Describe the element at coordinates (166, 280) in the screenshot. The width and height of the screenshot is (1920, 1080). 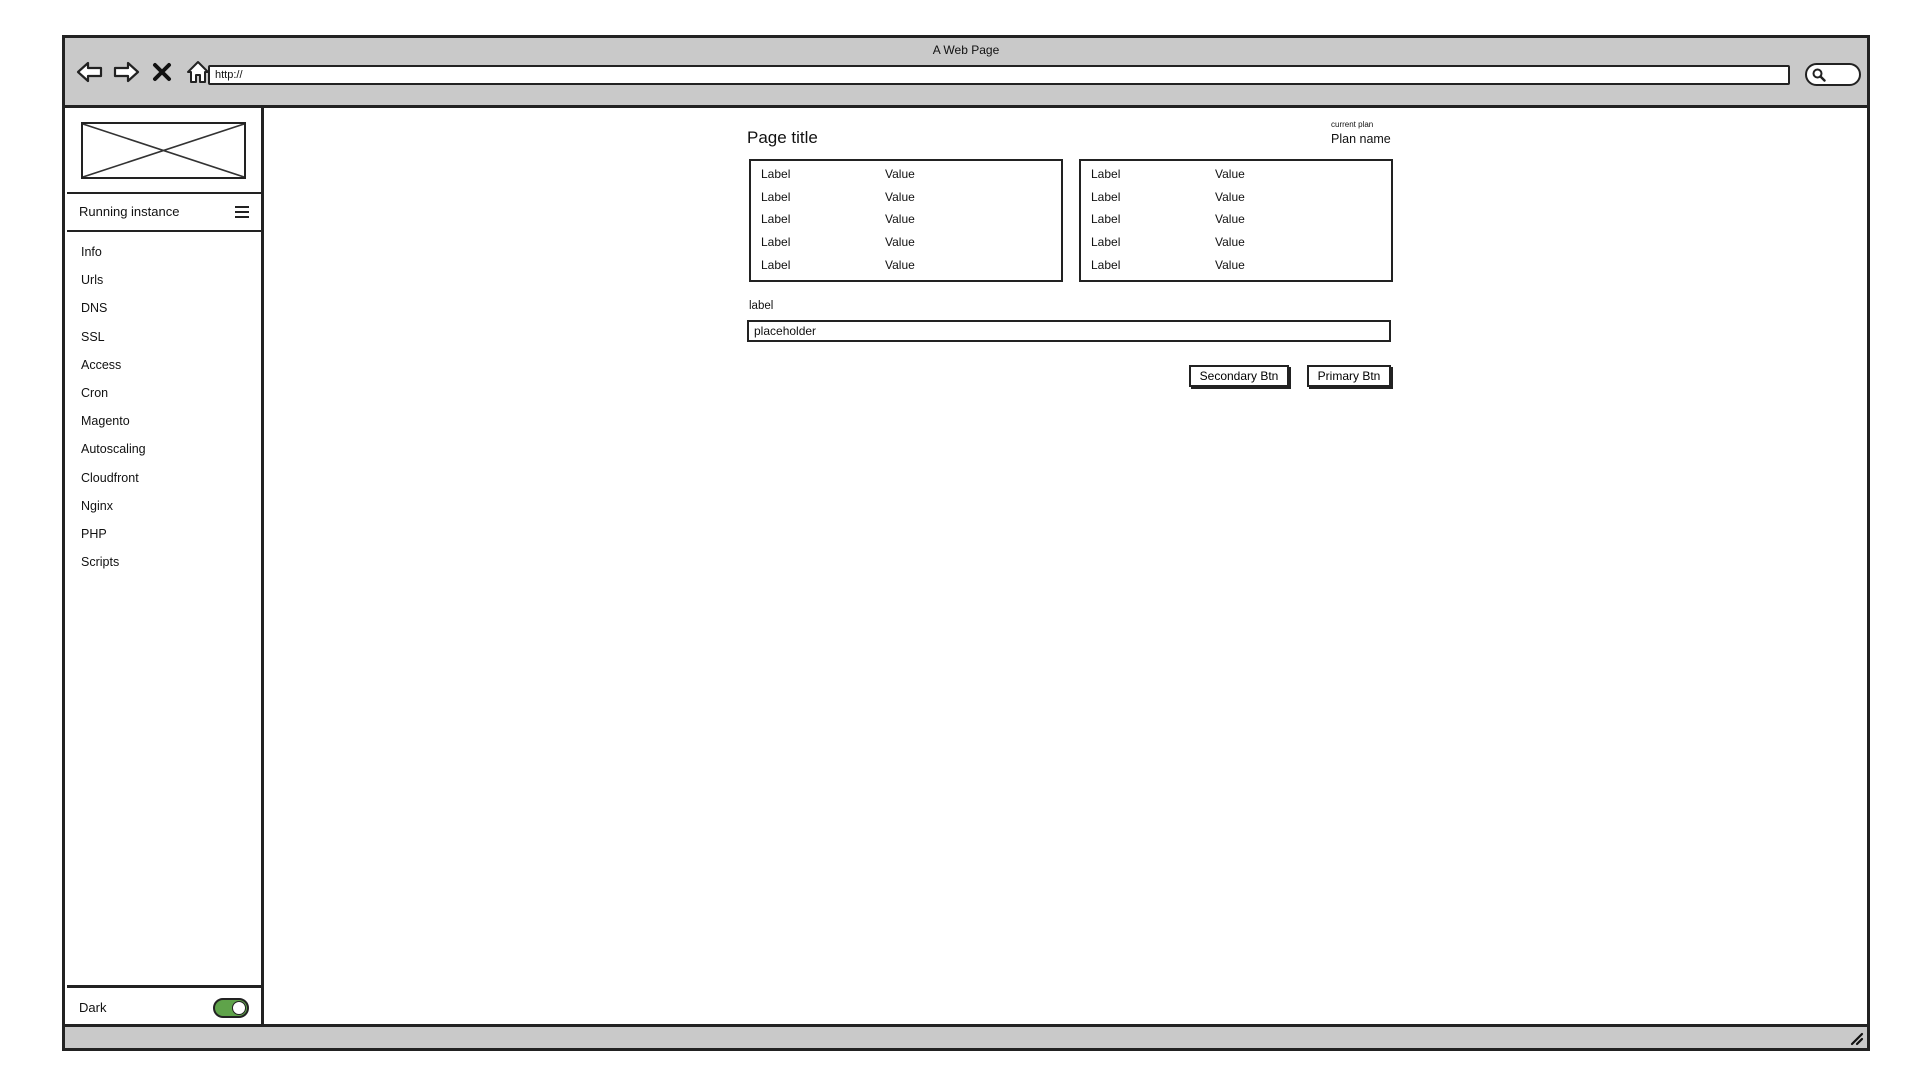
I see `sidebar-item-urls: Urls` at that location.